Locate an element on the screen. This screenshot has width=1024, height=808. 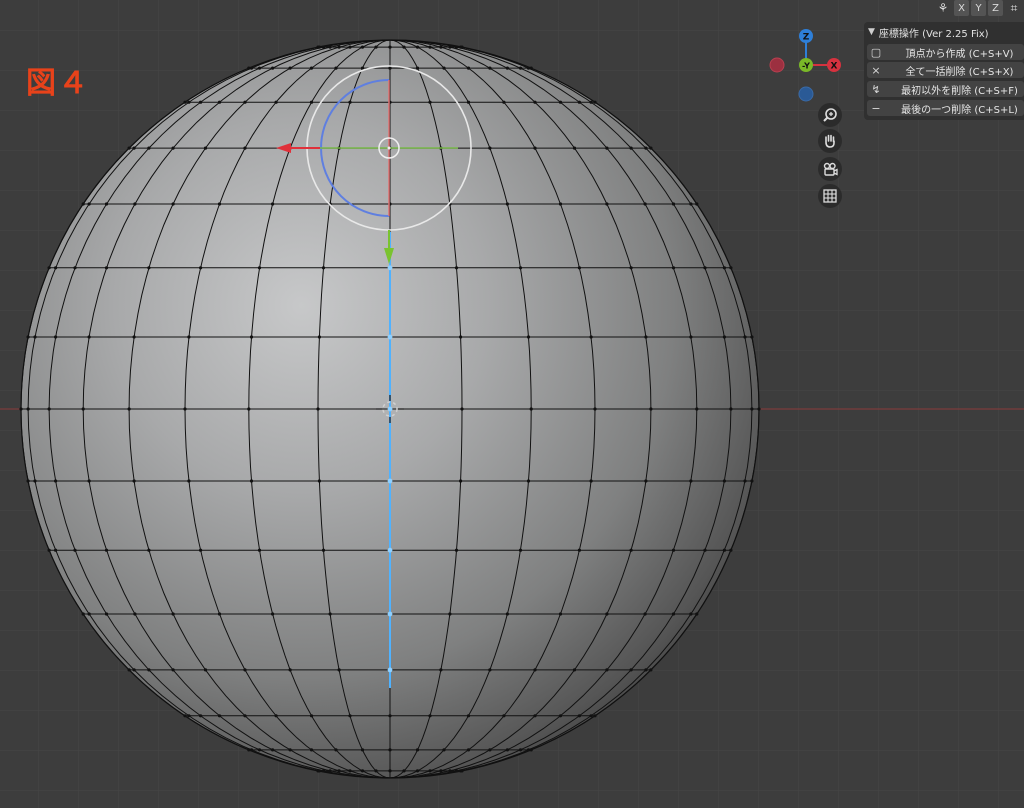
grid-icon is located at coordinates (830, 196).